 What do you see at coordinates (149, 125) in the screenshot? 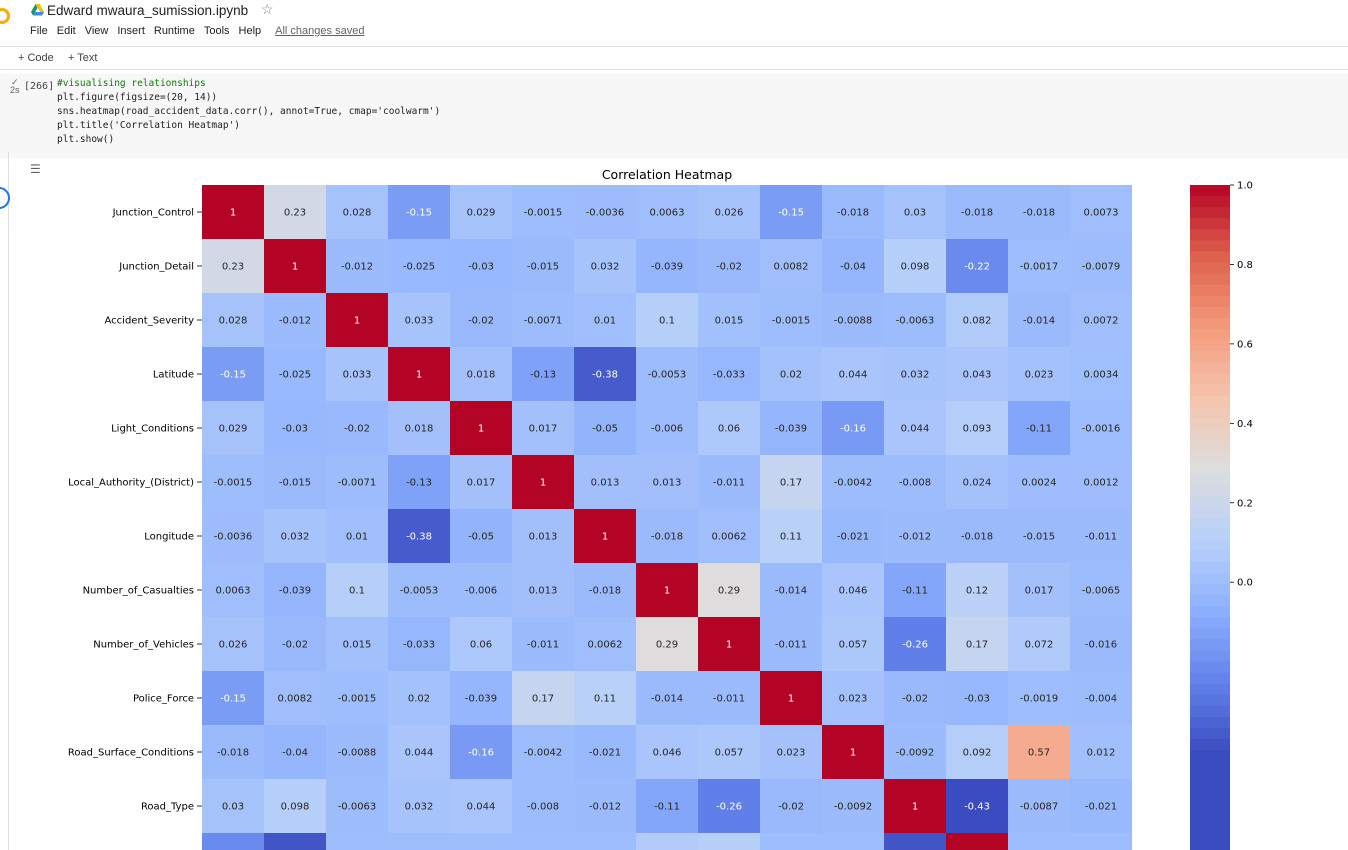
I see `code-line-4: plt.title('Correlation Heatmap')` at bounding box center [149, 125].